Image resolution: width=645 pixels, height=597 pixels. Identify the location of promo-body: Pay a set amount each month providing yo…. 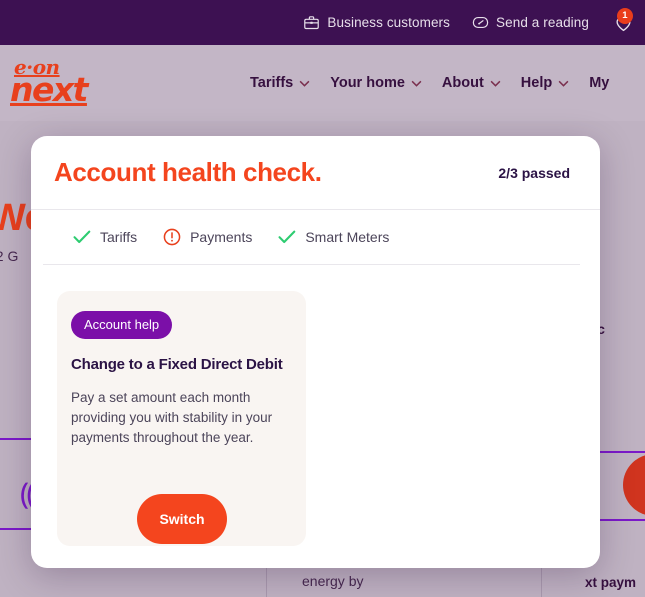
(172, 417).